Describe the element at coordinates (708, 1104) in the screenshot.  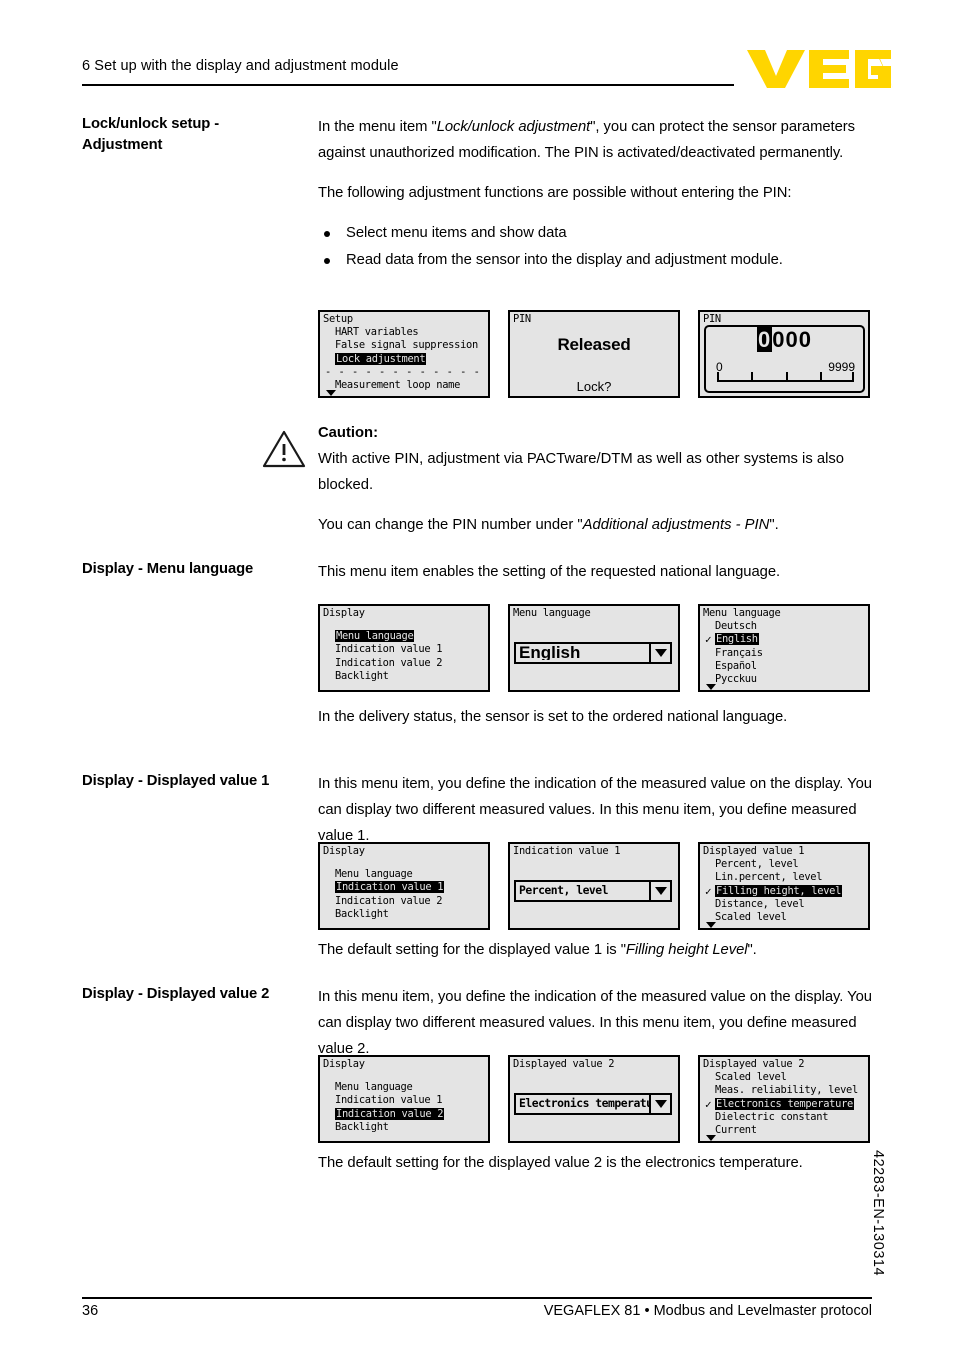
I see `check-icon: ✓` at that location.